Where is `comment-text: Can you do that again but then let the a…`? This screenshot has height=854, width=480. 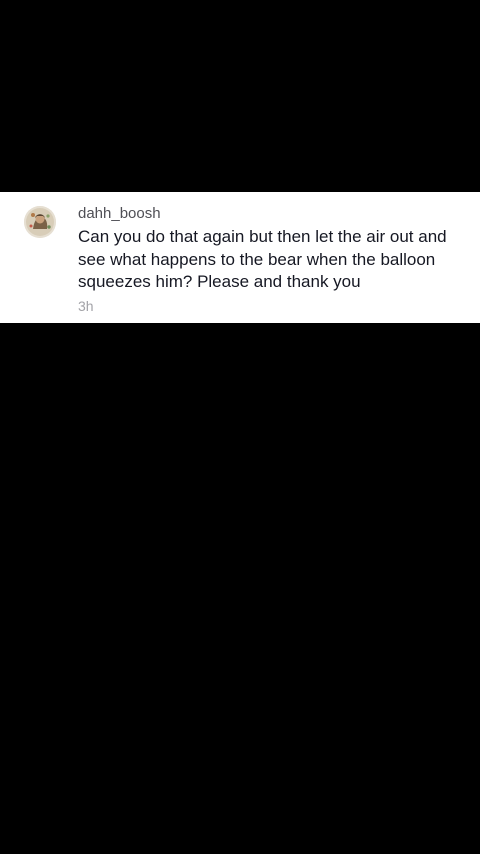
comment-text: Can you do that again but then let the a… is located at coordinates (262, 259).